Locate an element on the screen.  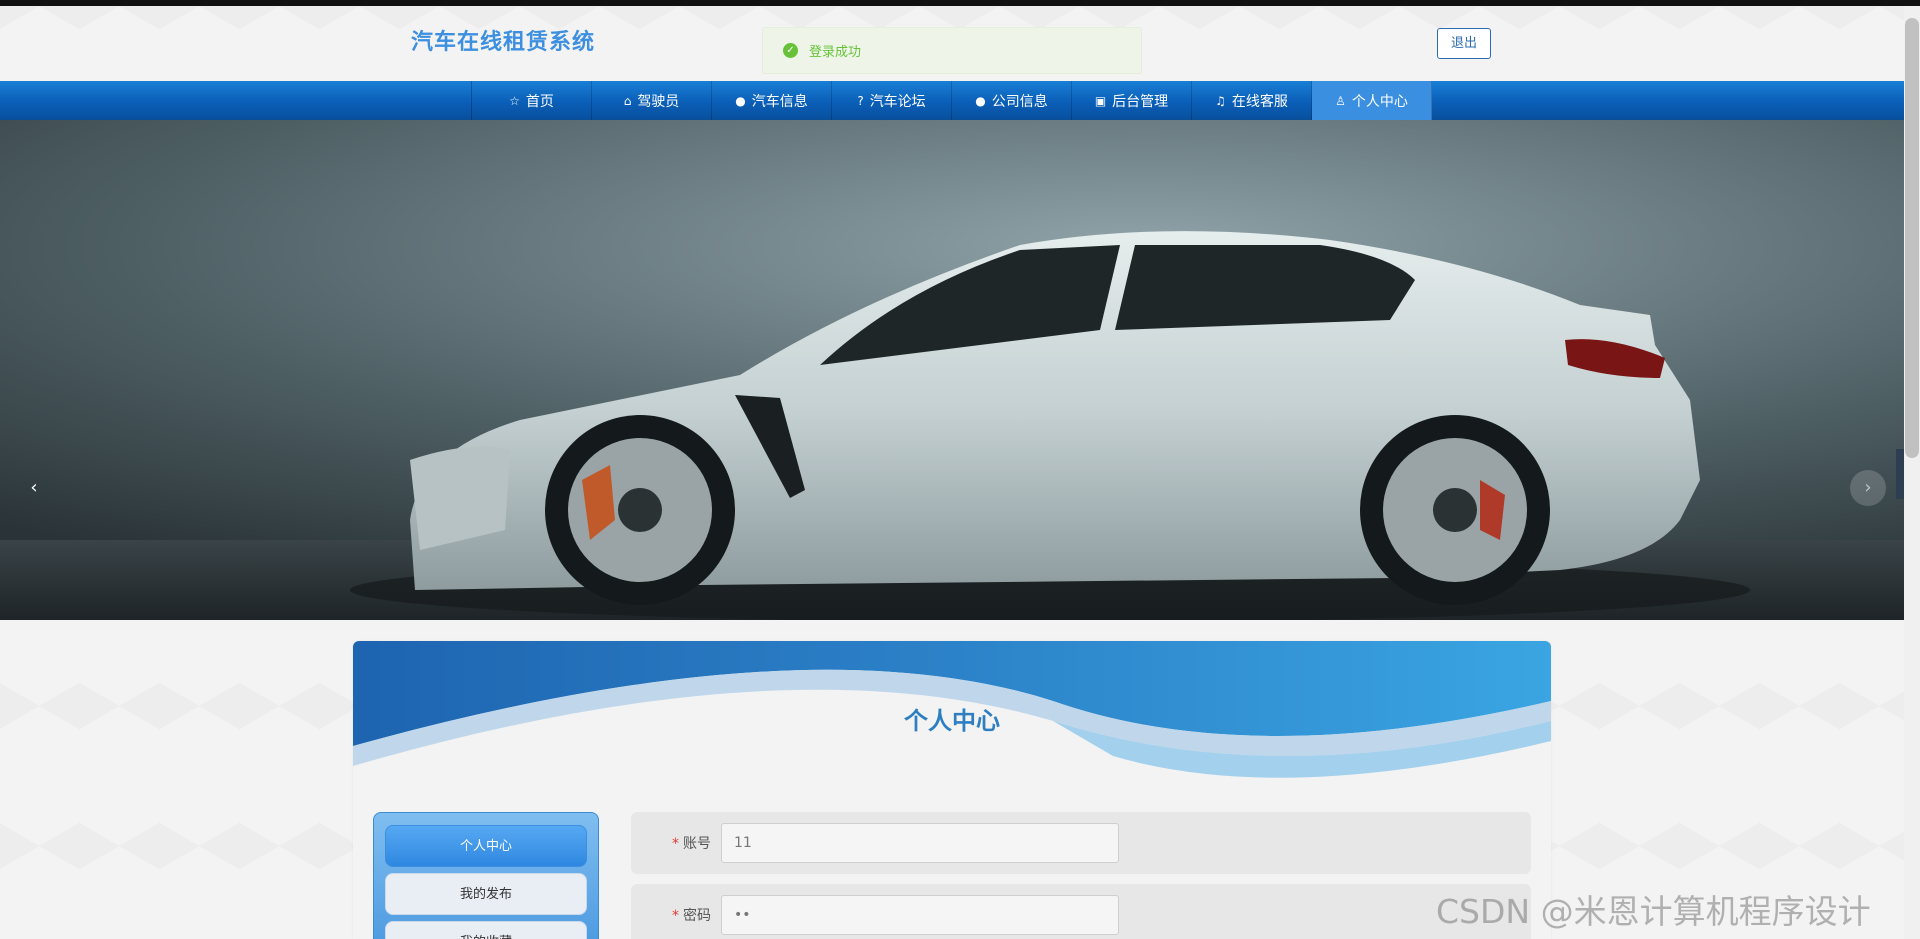
form-row-account: * 账号 is located at coordinates (1081, 843).